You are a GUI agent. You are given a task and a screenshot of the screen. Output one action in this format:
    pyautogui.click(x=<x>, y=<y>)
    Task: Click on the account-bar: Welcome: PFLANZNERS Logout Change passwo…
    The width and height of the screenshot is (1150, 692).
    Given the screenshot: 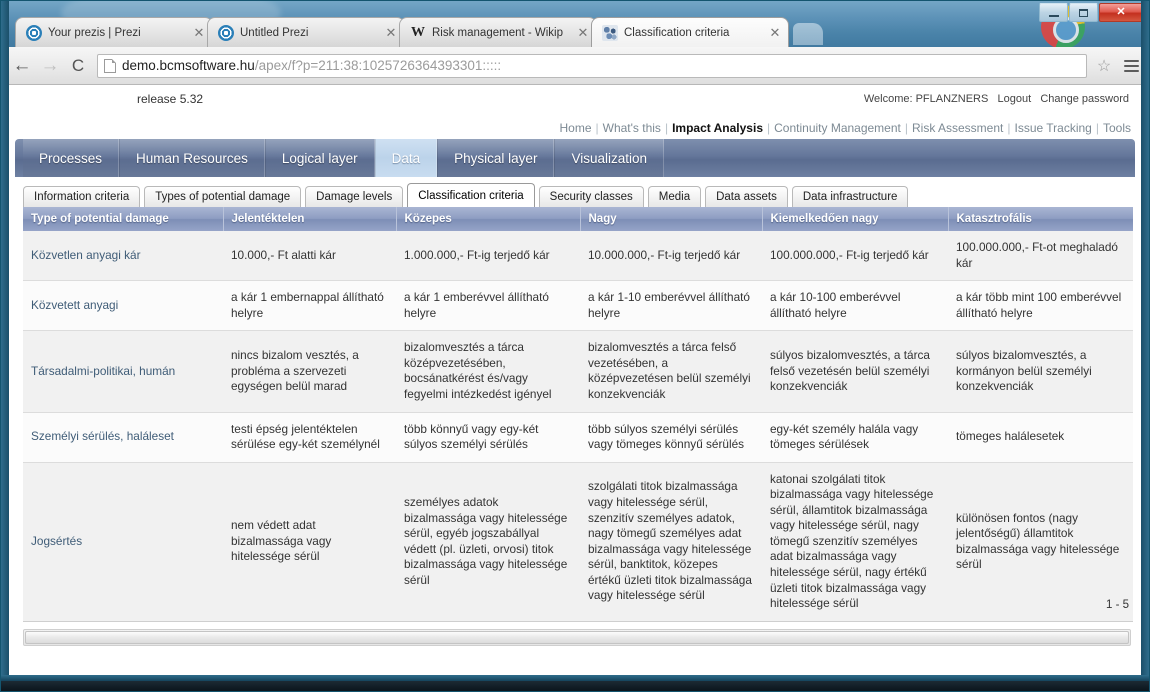 What is the action you would take?
    pyautogui.click(x=996, y=99)
    